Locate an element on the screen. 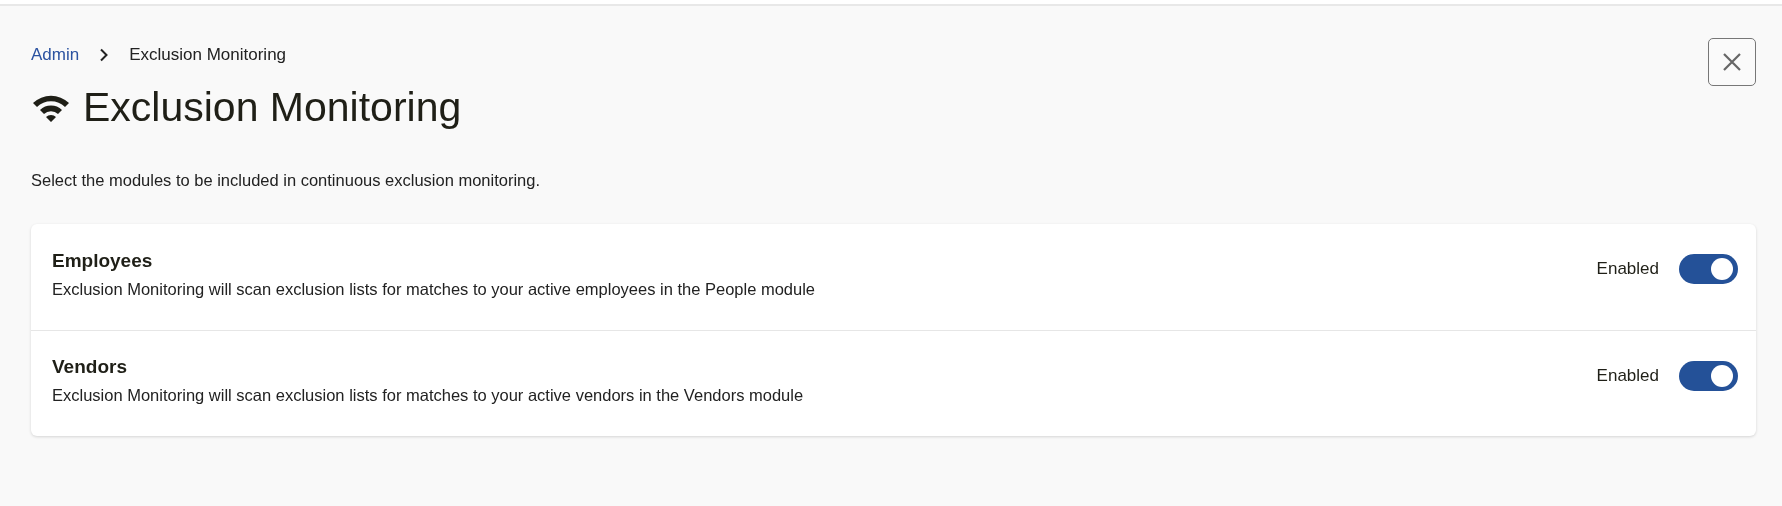 This screenshot has width=1782, height=506. close-button is located at coordinates (1732, 62).